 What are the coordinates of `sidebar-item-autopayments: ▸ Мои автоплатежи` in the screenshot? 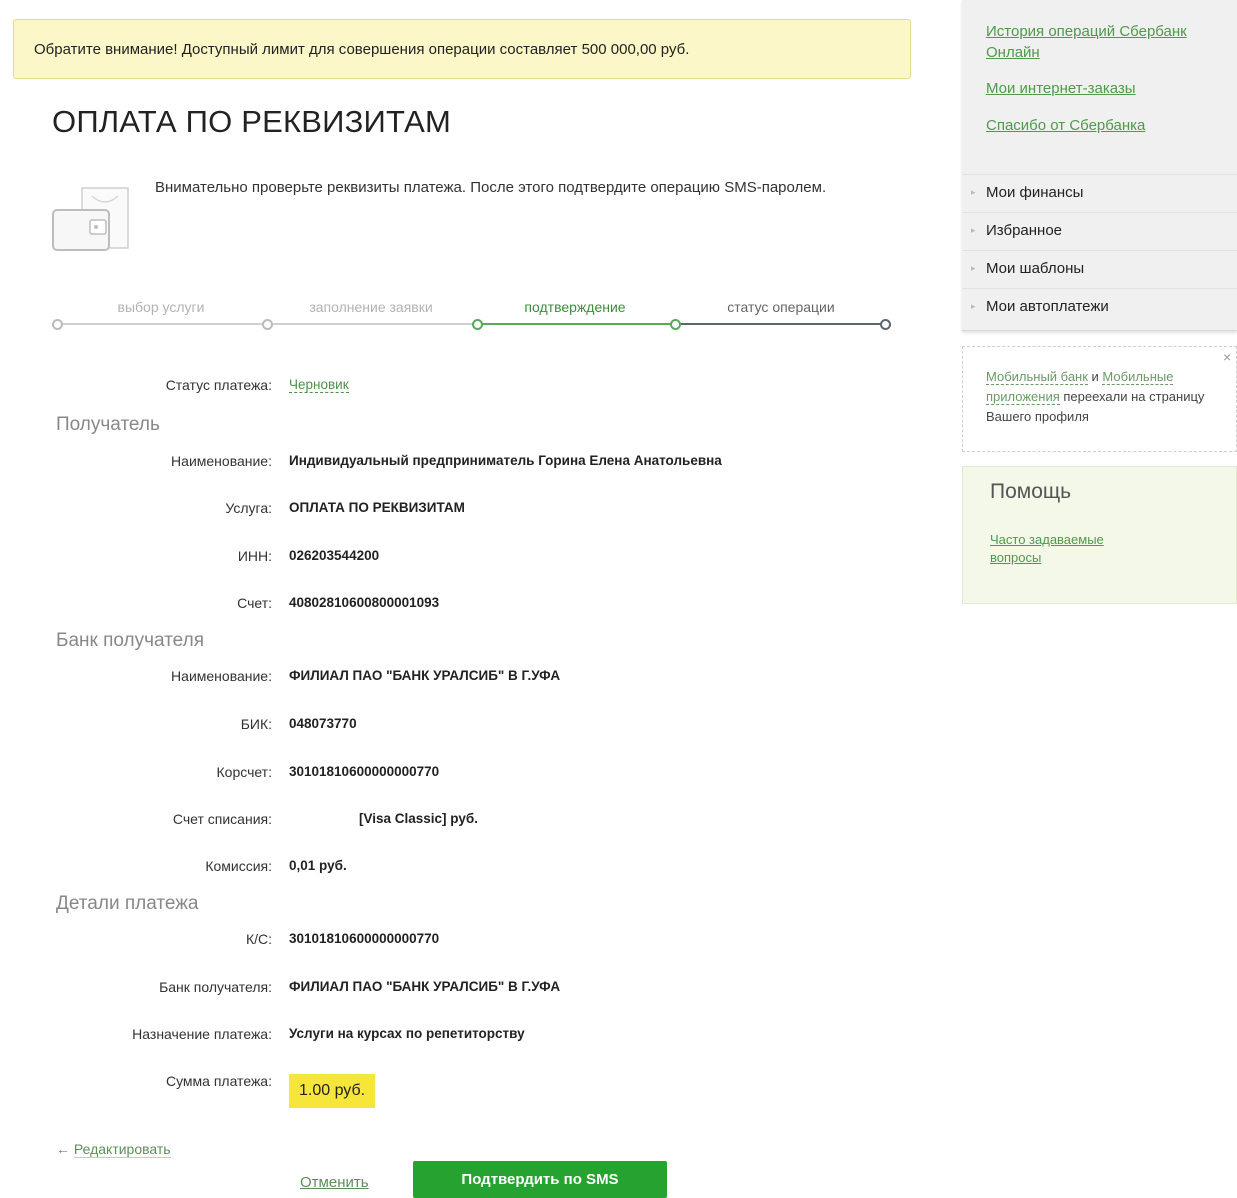 It's located at (1099, 307).